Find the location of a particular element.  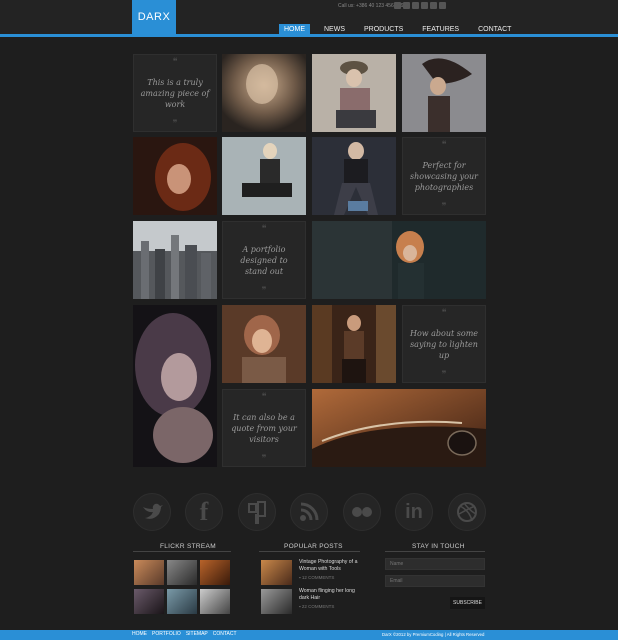

forrst-icon is located at coordinates (257, 512).